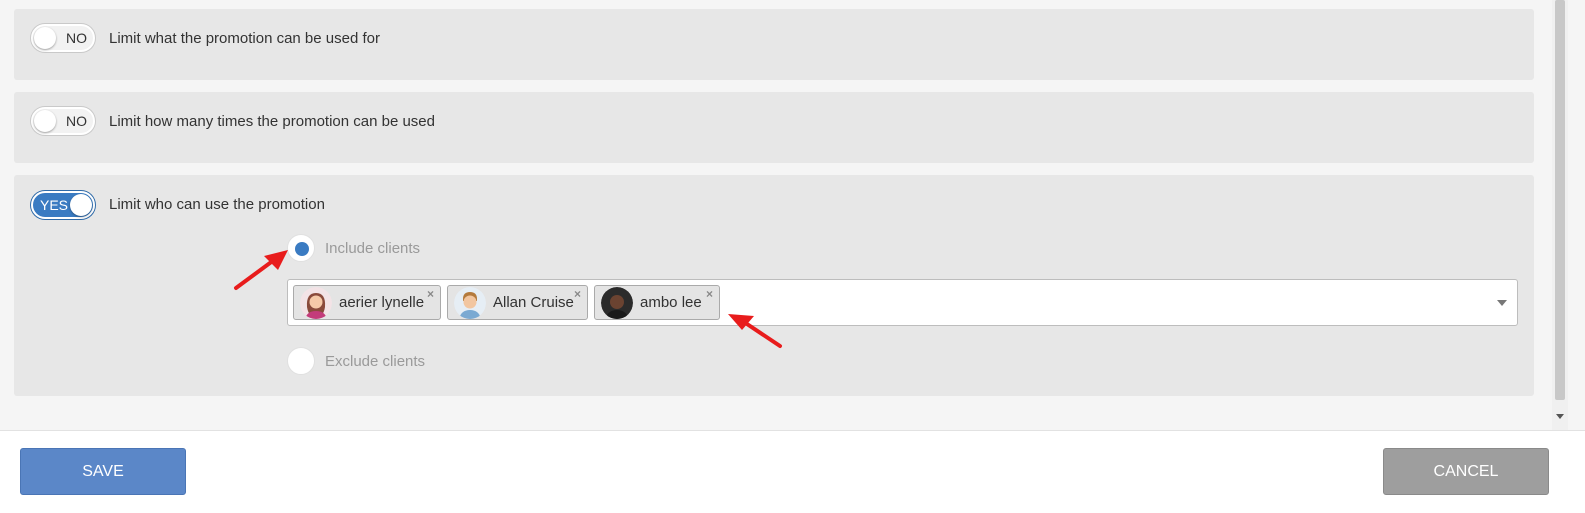 The width and height of the screenshot is (1585, 513). What do you see at coordinates (671, 302) in the screenshot?
I see `client-chip-name: ambo lee` at bounding box center [671, 302].